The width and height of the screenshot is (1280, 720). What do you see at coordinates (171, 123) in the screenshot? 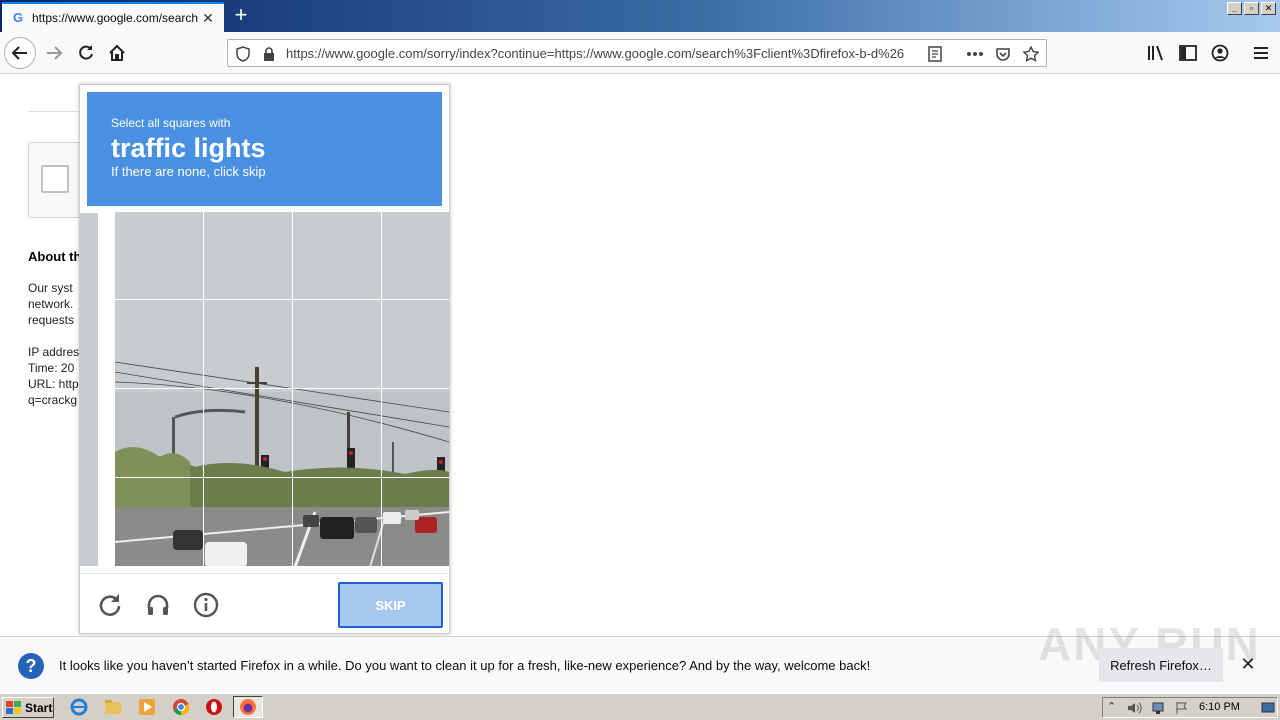
I see `instruction-small: Select all squares with` at bounding box center [171, 123].